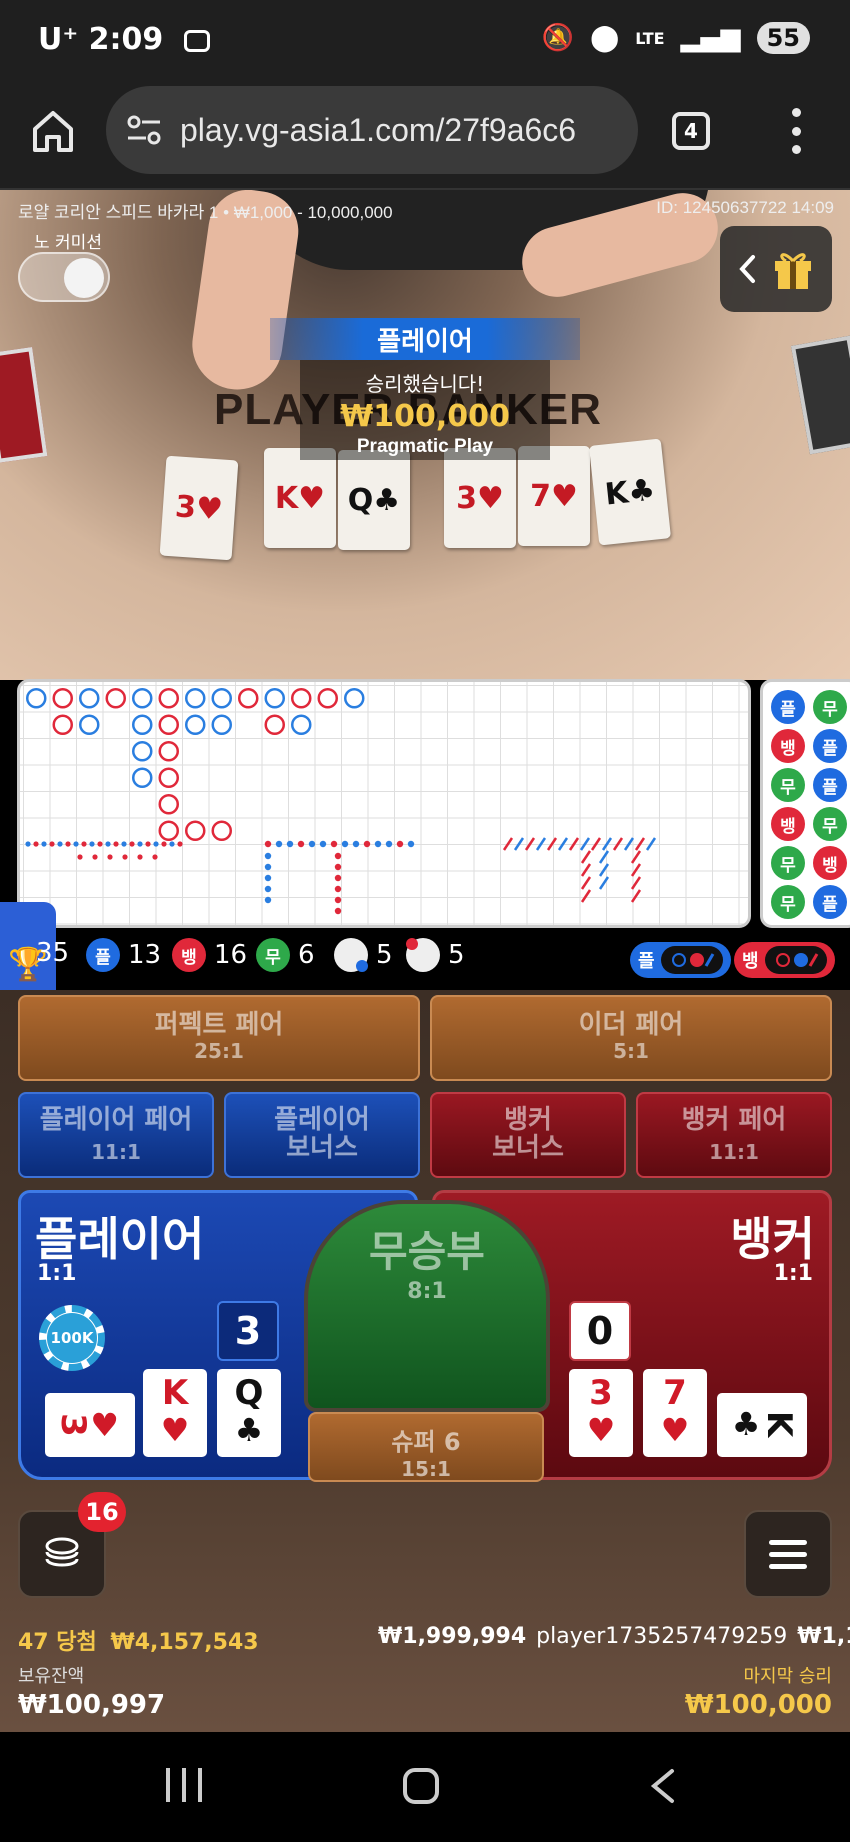 The height and width of the screenshot is (1842, 850). I want to click on stat-tie: 무 6, so click(285, 955).